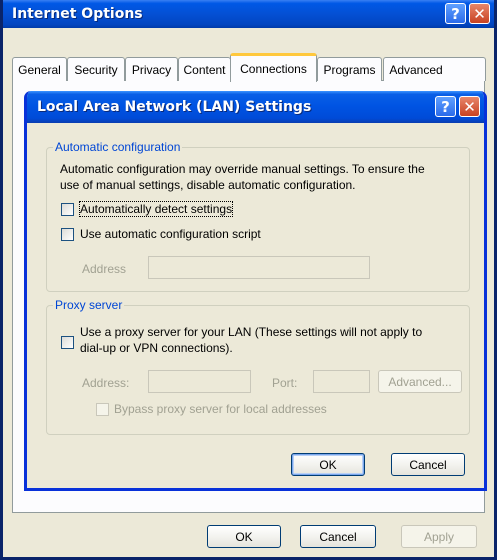 The width and height of the screenshot is (497, 560). What do you see at coordinates (156, 209) in the screenshot?
I see `auto-detect-label: Automatically detect settings` at bounding box center [156, 209].